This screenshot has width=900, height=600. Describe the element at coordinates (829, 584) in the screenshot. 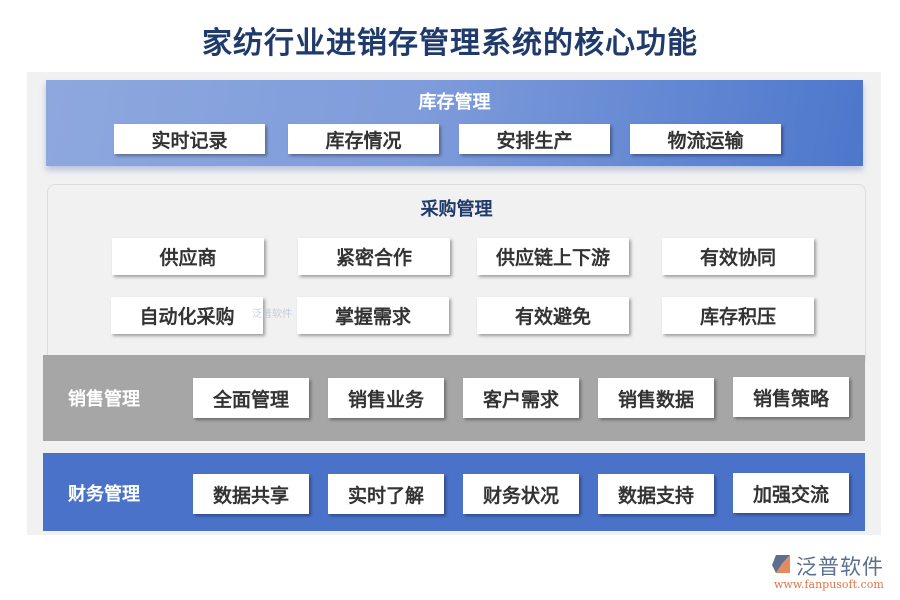

I see `logo-url: www.fanpusoft.com` at that location.